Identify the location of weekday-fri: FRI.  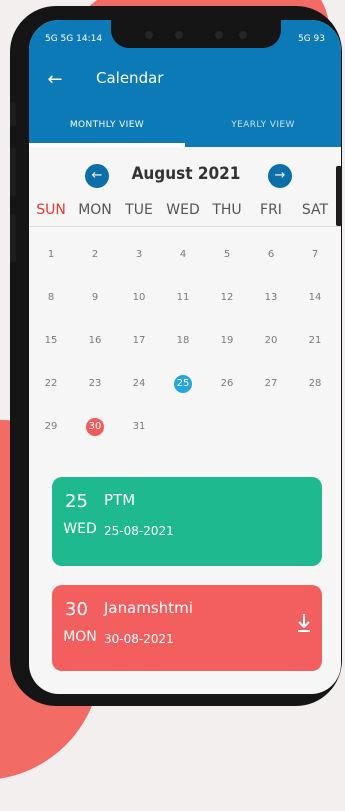
(271, 210).